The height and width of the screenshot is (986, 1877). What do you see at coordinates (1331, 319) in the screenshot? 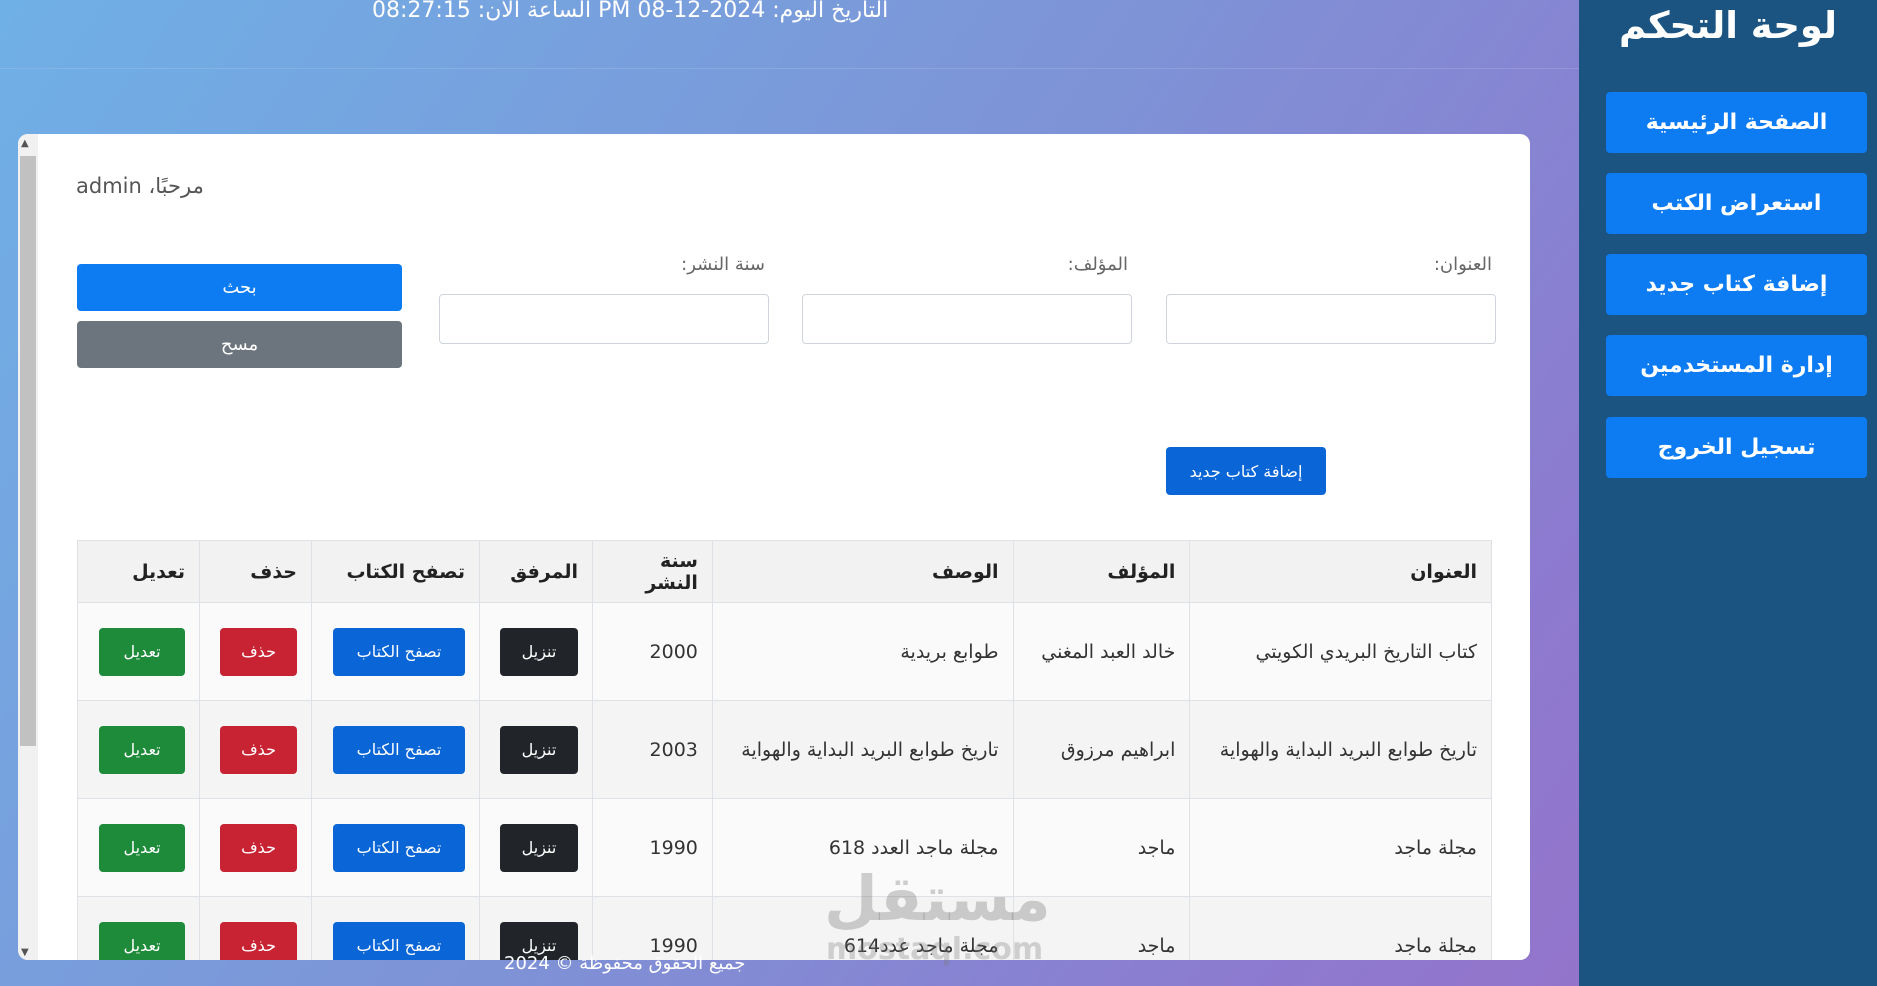
I see `title-input` at bounding box center [1331, 319].